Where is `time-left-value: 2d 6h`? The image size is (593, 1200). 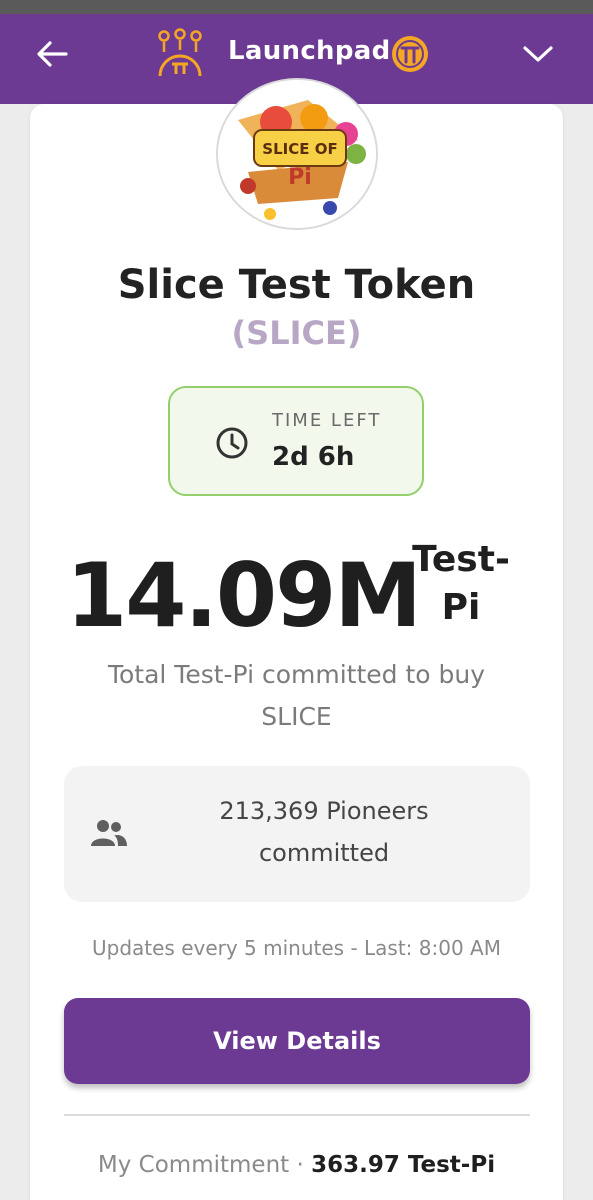 time-left-value: 2d 6h is located at coordinates (313, 457).